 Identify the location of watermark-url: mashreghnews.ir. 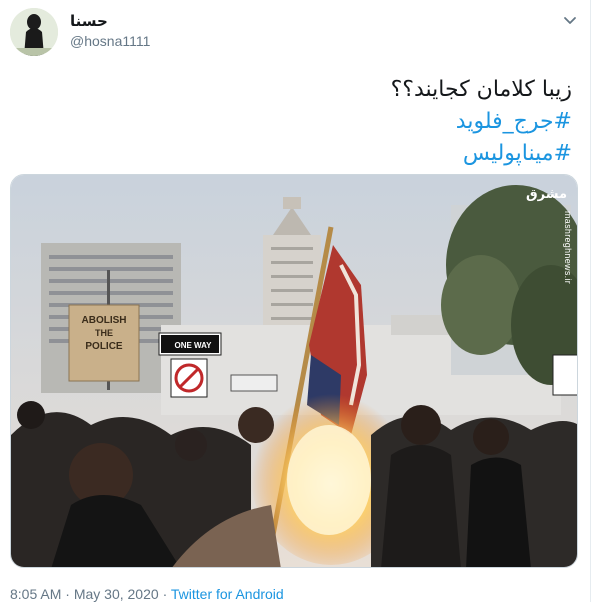
(568, 248).